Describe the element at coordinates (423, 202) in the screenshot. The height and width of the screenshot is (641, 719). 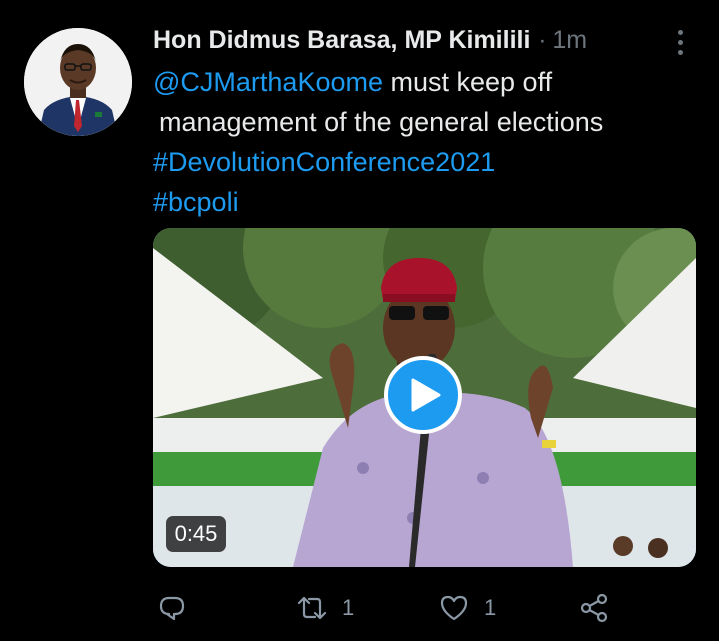
I see `hashtag-link: #bcpoli` at that location.